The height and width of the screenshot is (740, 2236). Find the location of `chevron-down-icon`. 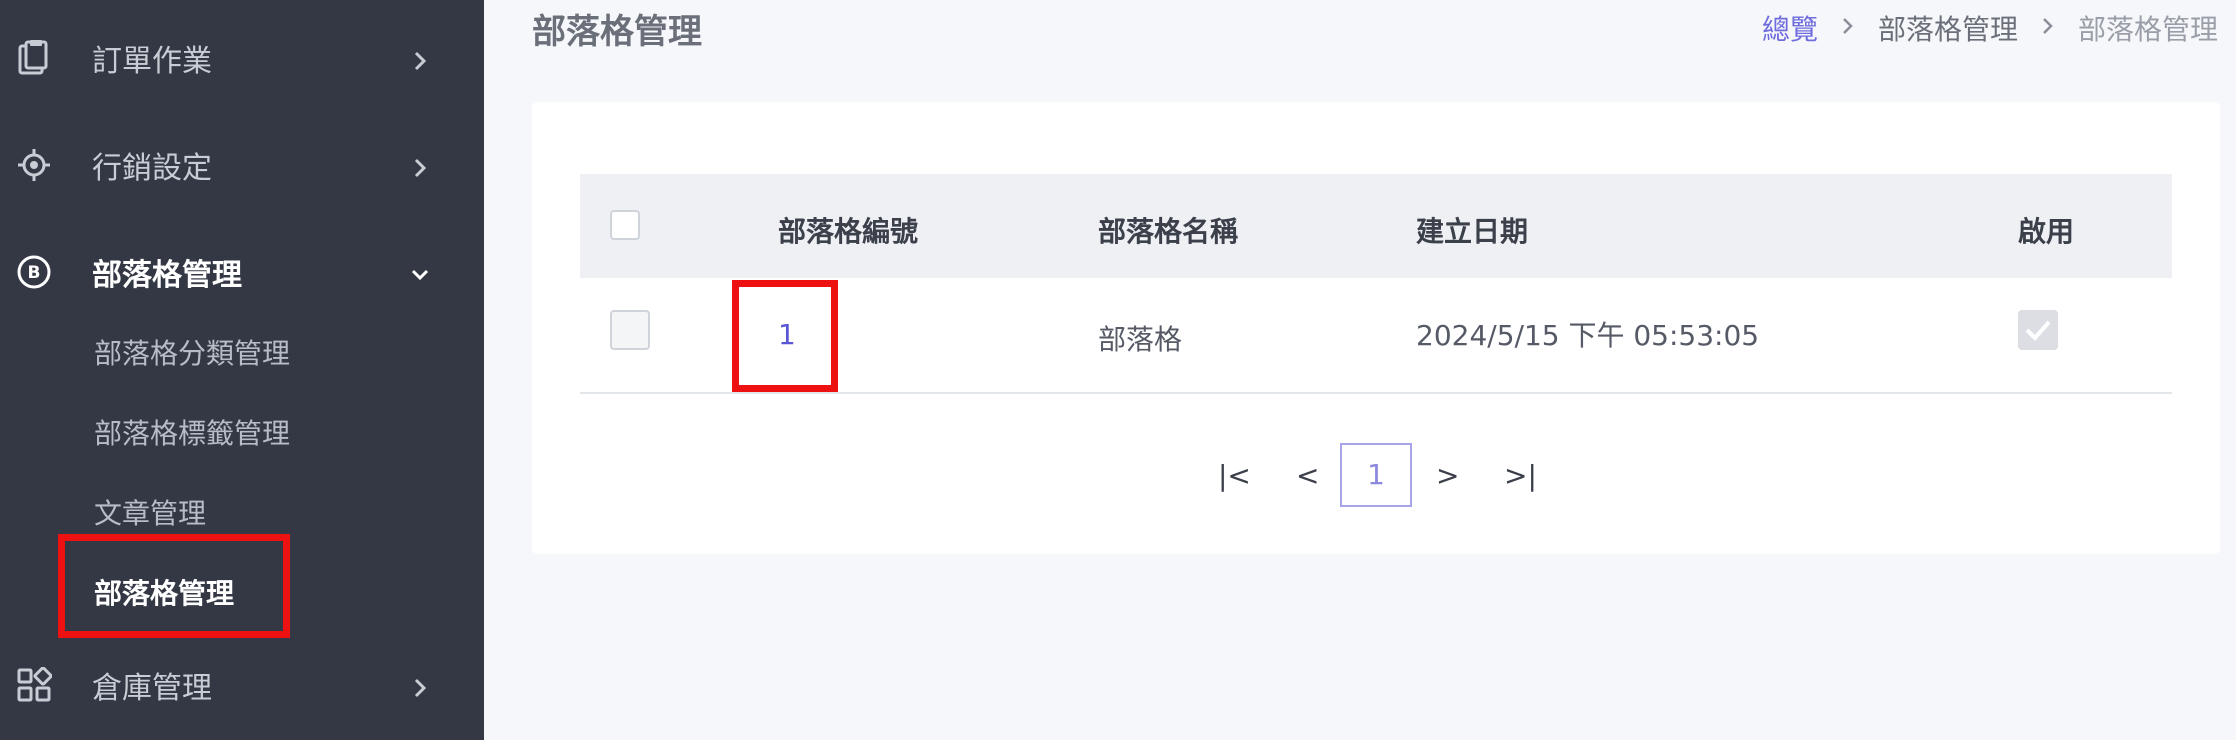

chevron-down-icon is located at coordinates (420, 272).